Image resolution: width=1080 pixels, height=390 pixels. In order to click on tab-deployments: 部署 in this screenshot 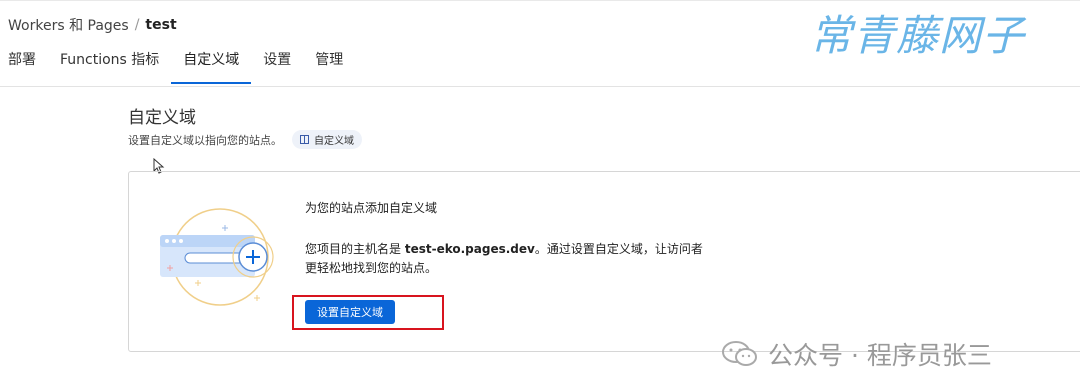, I will do `click(24, 64)`.